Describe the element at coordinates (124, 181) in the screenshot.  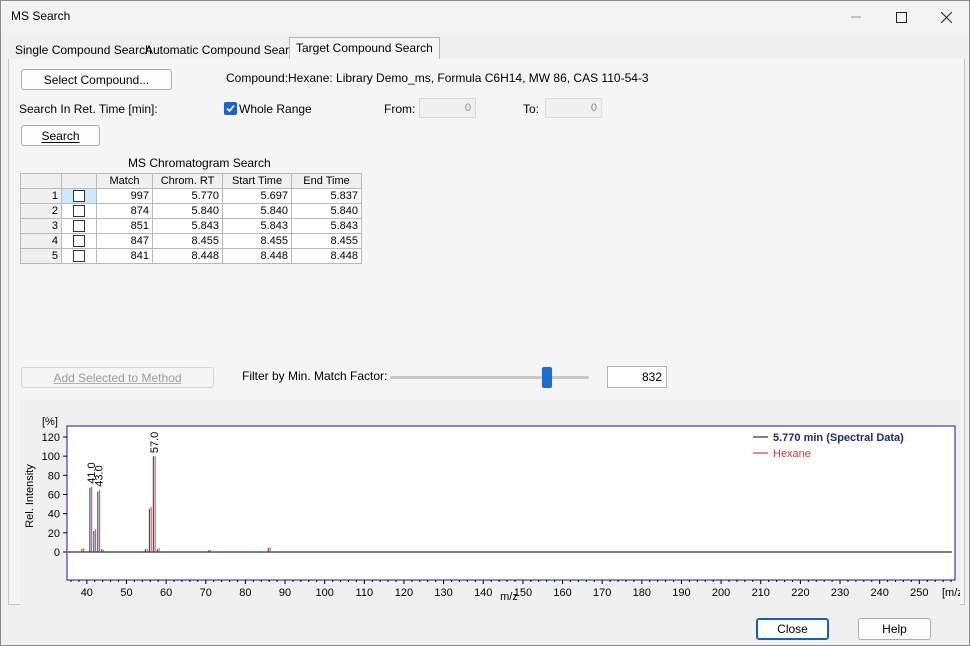
I see `column-header: Match` at that location.